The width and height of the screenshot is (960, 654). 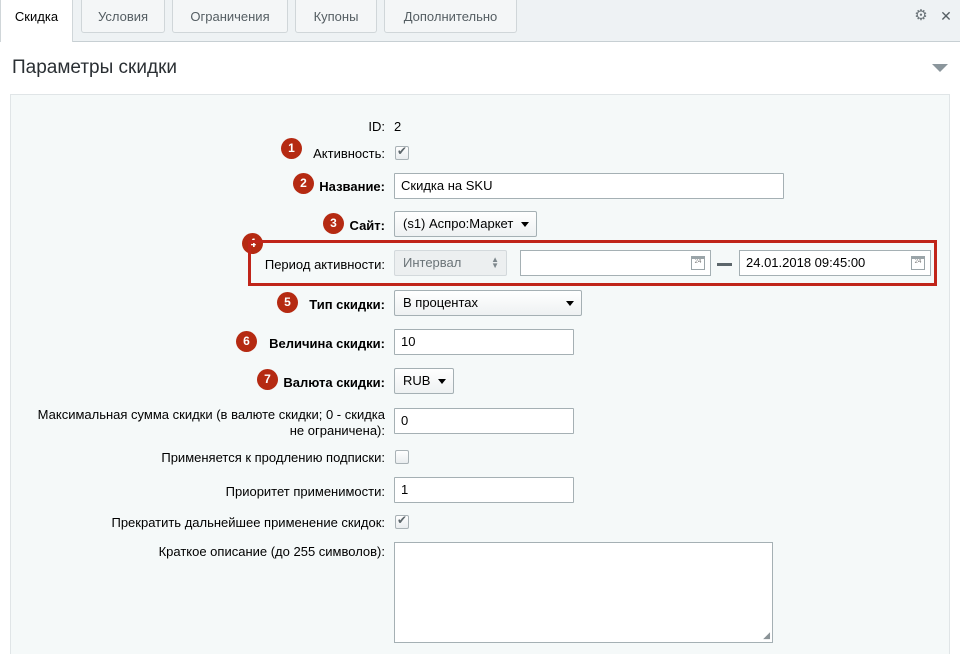 What do you see at coordinates (347, 304) in the screenshot?
I see `discount-type-label: Тип скидки:` at bounding box center [347, 304].